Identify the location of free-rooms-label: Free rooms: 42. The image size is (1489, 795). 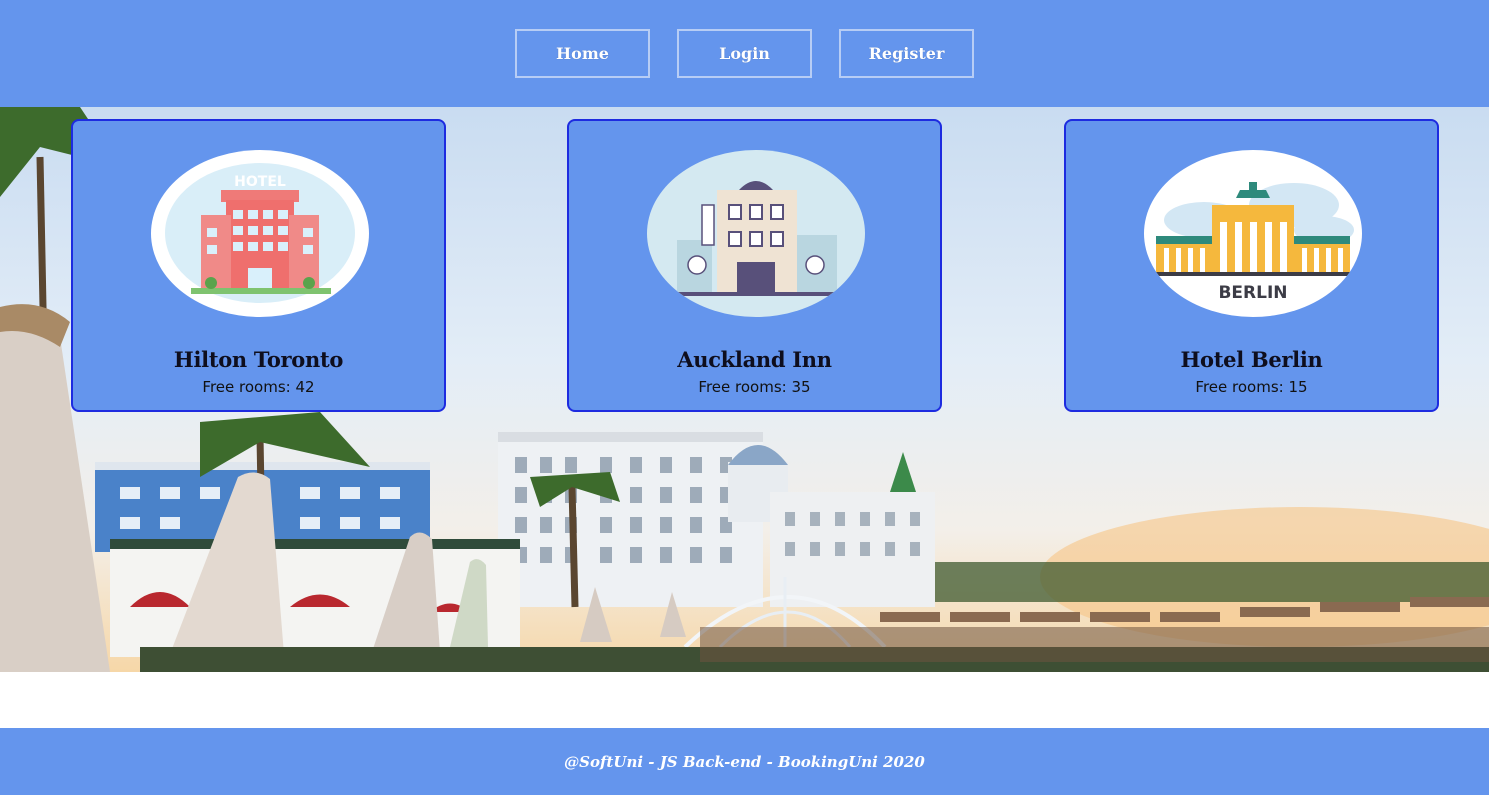
(258, 387).